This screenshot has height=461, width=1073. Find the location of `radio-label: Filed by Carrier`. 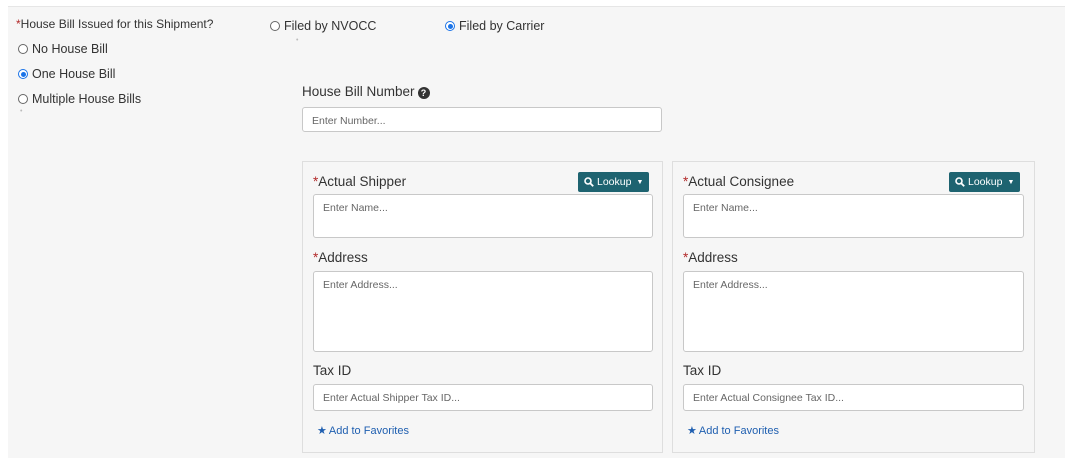

radio-label: Filed by Carrier is located at coordinates (502, 26).